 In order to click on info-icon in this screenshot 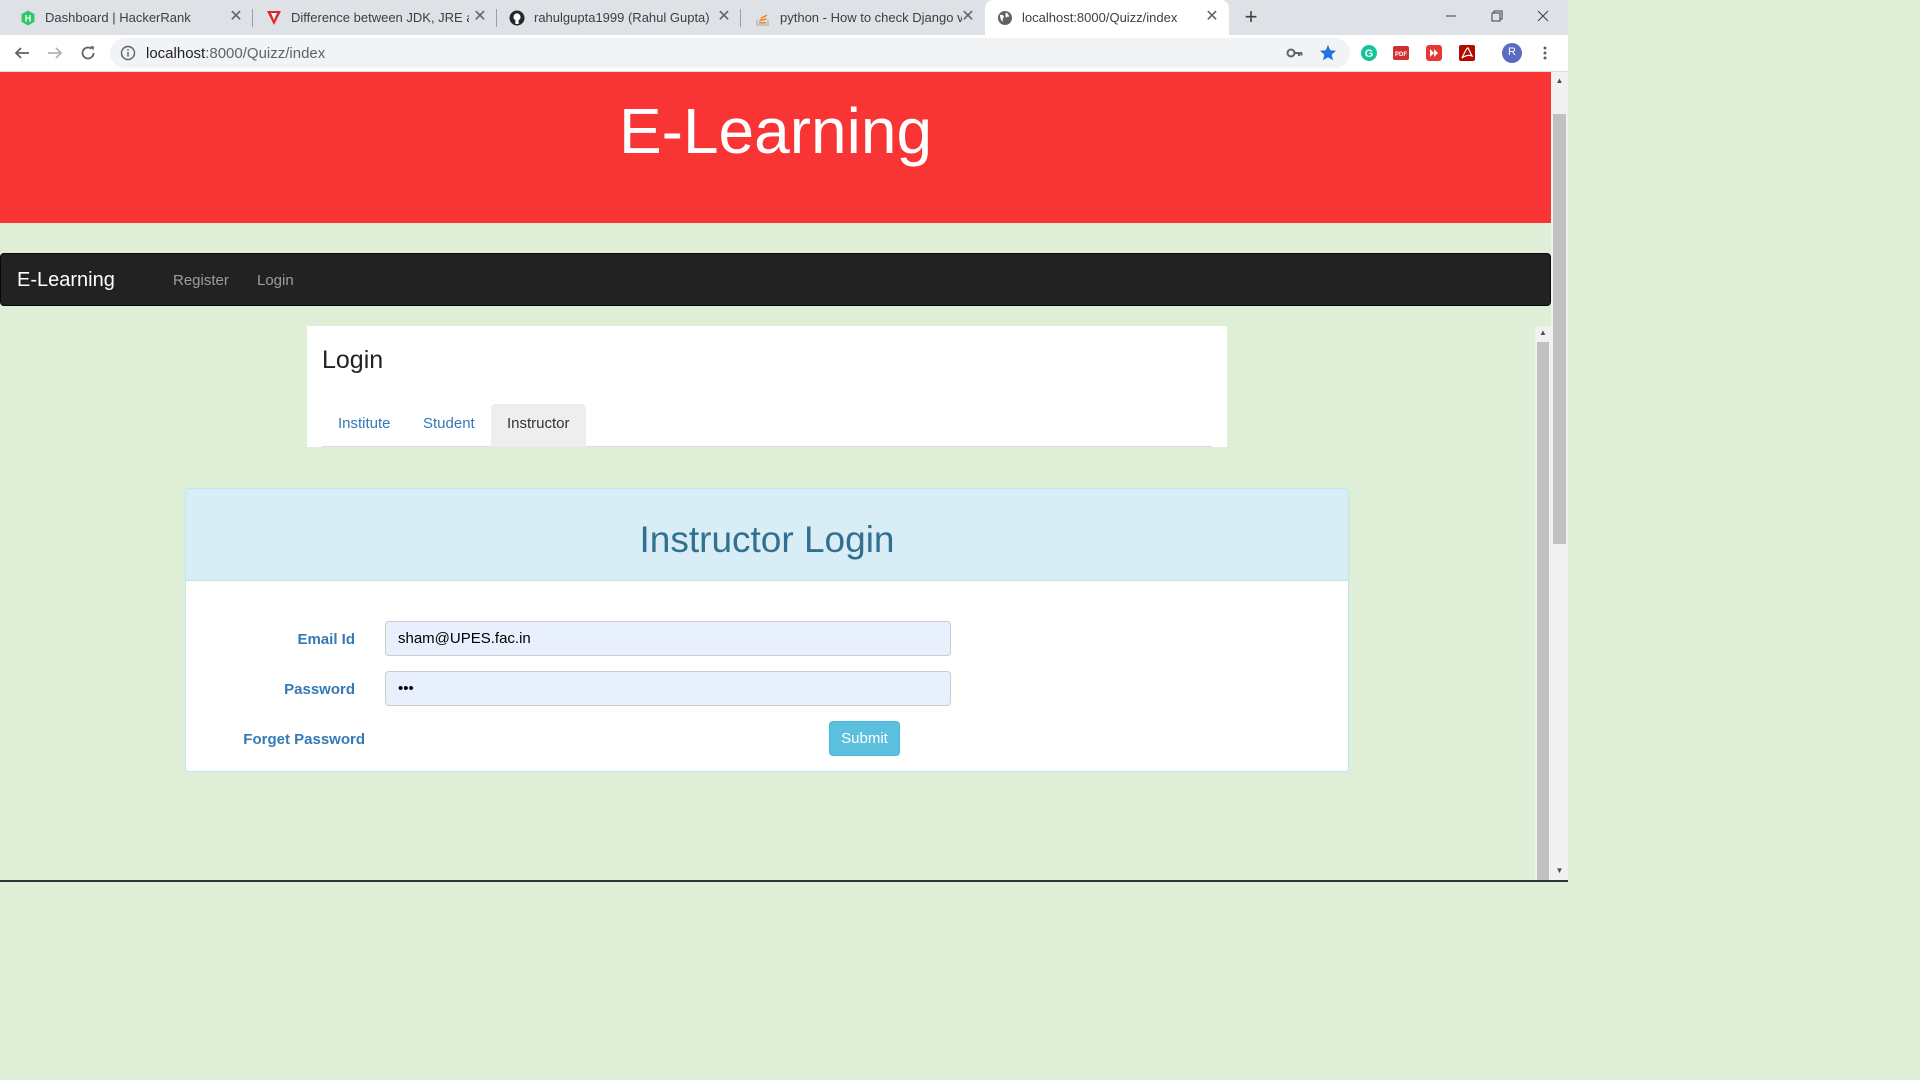, I will do `click(128, 53)`.